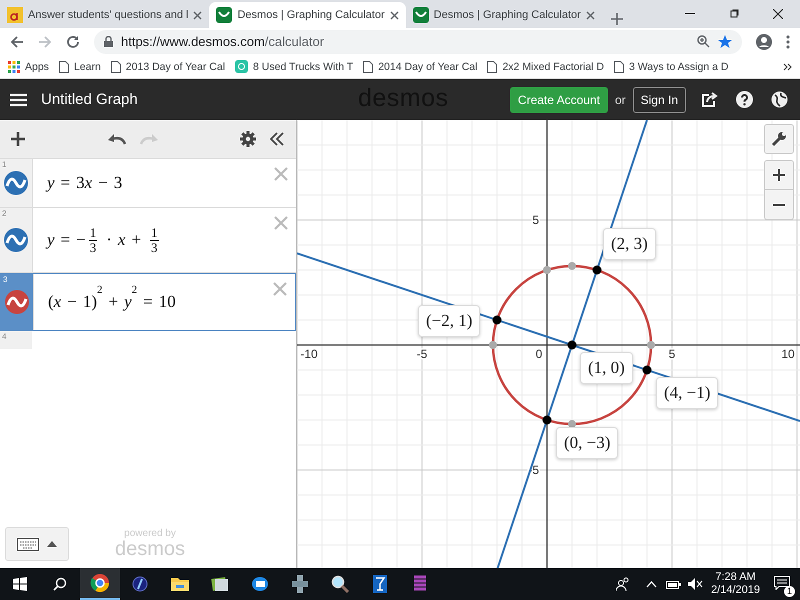  What do you see at coordinates (734, 14) in the screenshot?
I see `restore-icon` at bounding box center [734, 14].